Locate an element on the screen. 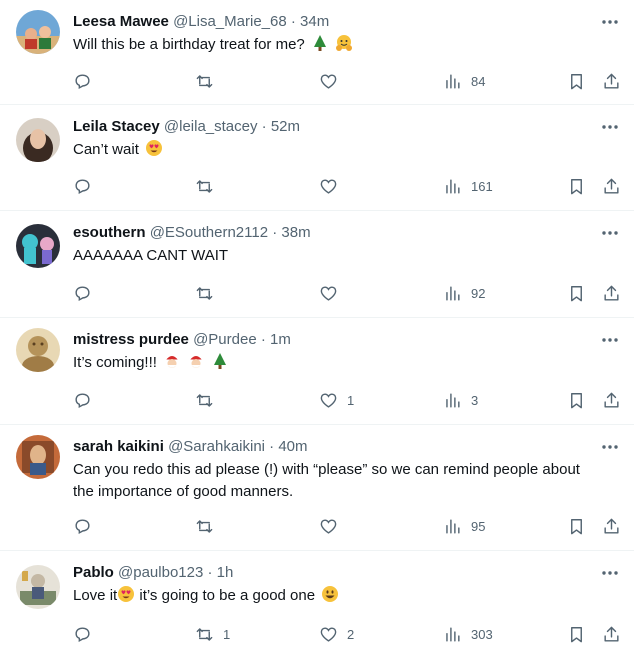 The height and width of the screenshot is (661, 634). views-button: 161 is located at coordinates (468, 186).